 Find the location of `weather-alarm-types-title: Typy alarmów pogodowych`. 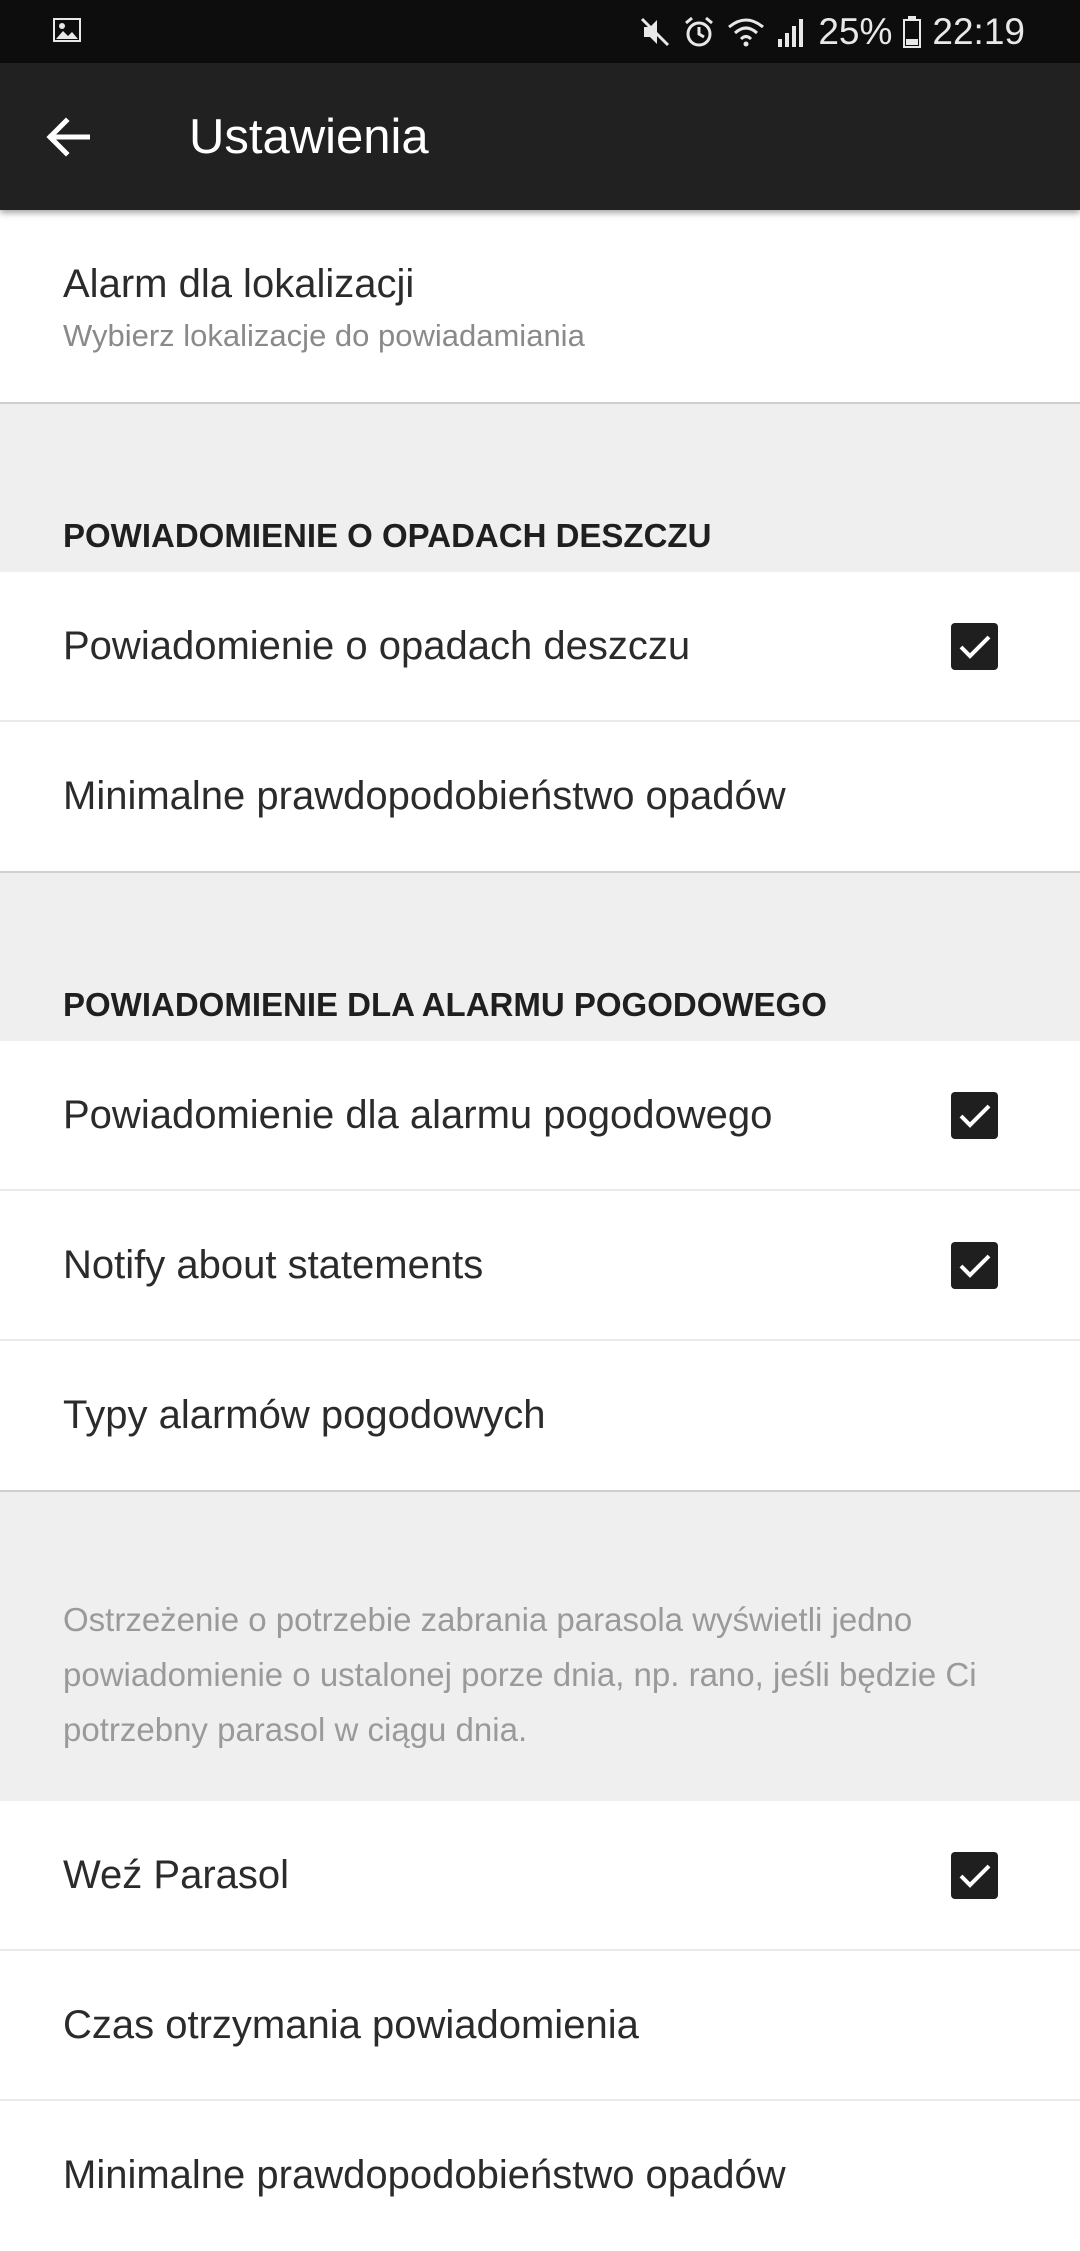

weather-alarm-types-title: Typy alarmów pogodowych is located at coordinates (304, 1415).